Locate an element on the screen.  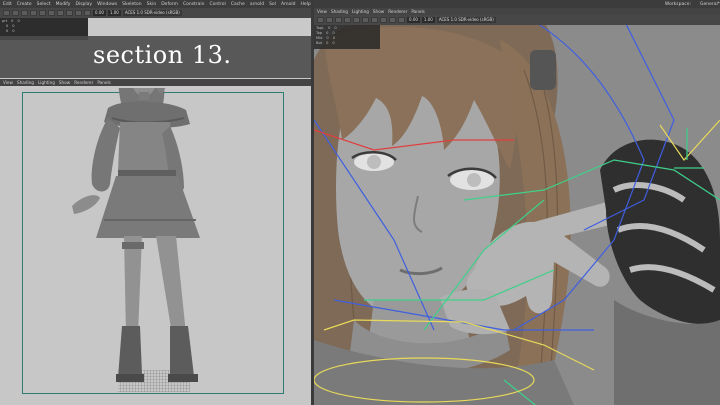
right-outliner: TopL 0 0 Top 0 0 Mid 0 0 Bot 0 0 is located at coordinates (347, 37).